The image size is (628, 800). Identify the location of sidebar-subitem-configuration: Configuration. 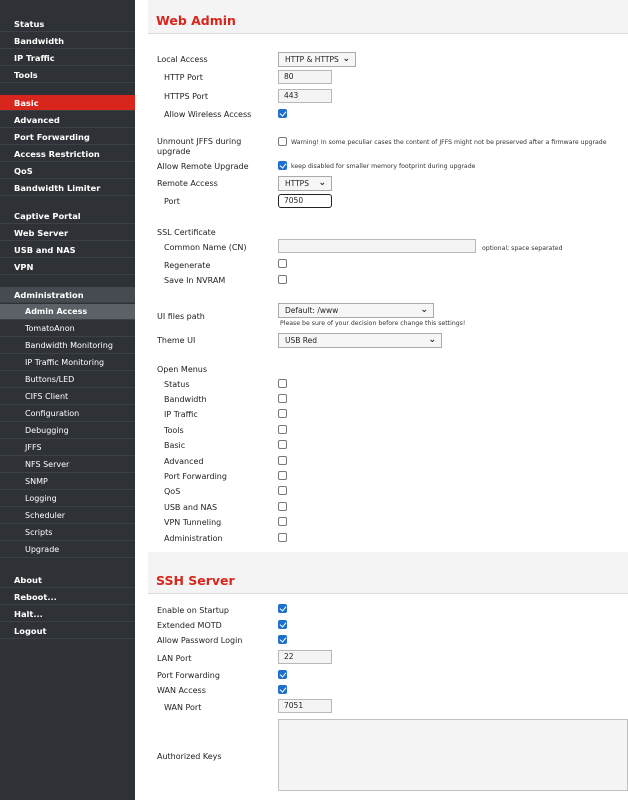
(67, 414).